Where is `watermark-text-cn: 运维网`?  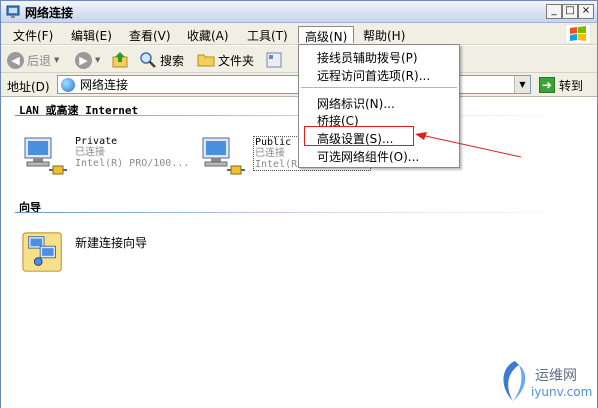 watermark-text-cn: 运维网 is located at coordinates (556, 376).